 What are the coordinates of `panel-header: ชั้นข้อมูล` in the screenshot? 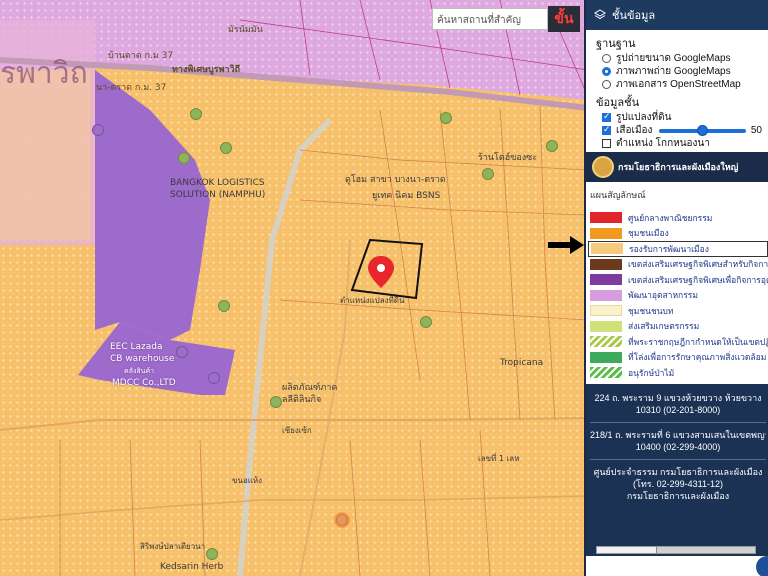 It's located at (677, 15).